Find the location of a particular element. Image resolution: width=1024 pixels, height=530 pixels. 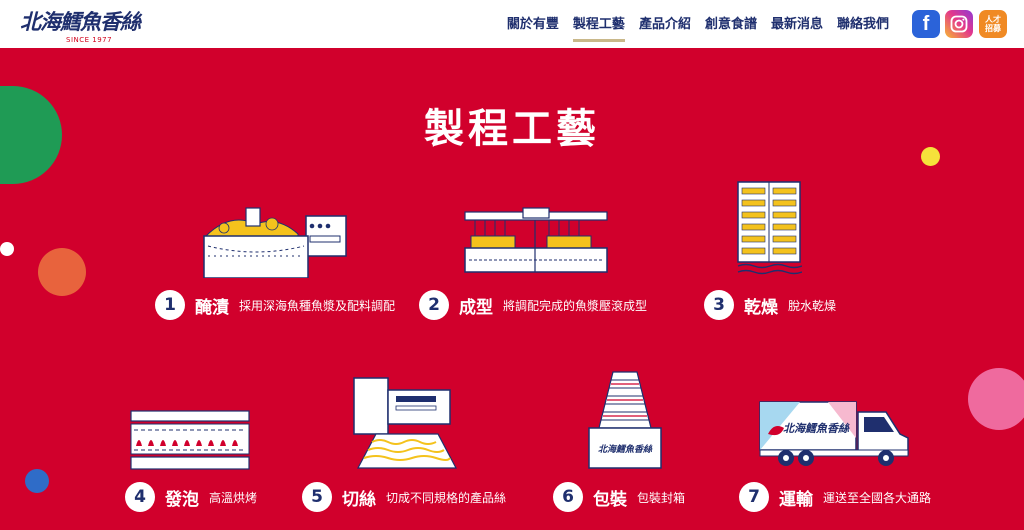

step-3-label: 3 乾燥 脫水乾燥 is located at coordinates (770, 305).